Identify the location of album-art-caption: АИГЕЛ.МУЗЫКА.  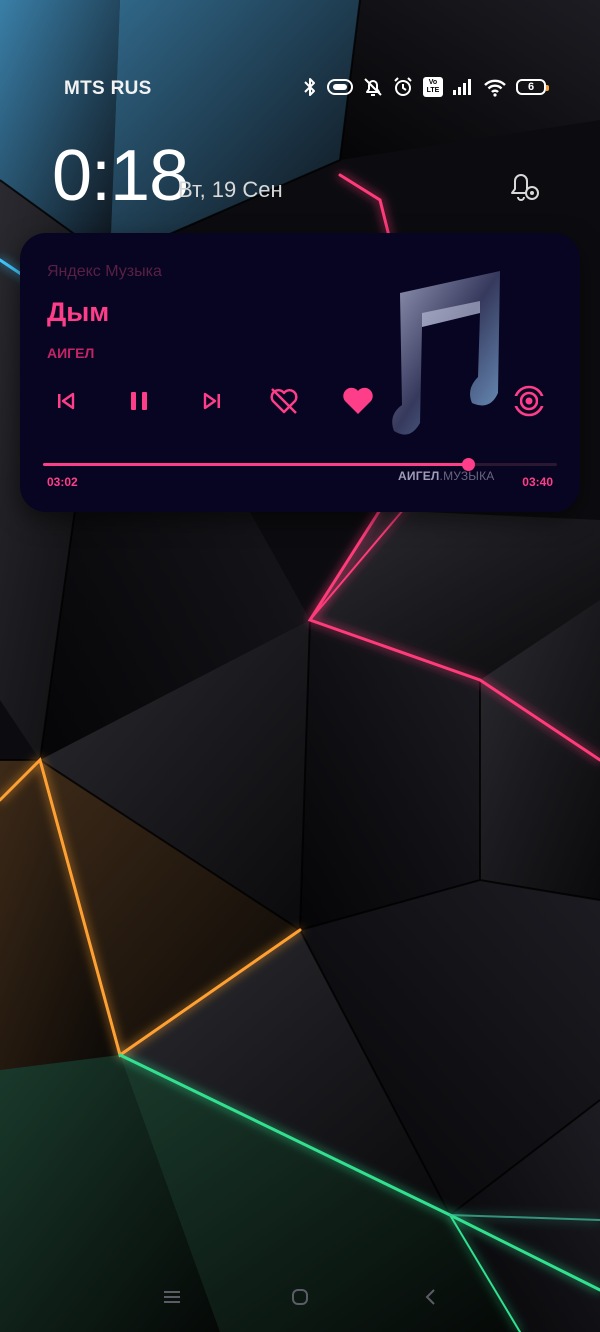
(446, 476).